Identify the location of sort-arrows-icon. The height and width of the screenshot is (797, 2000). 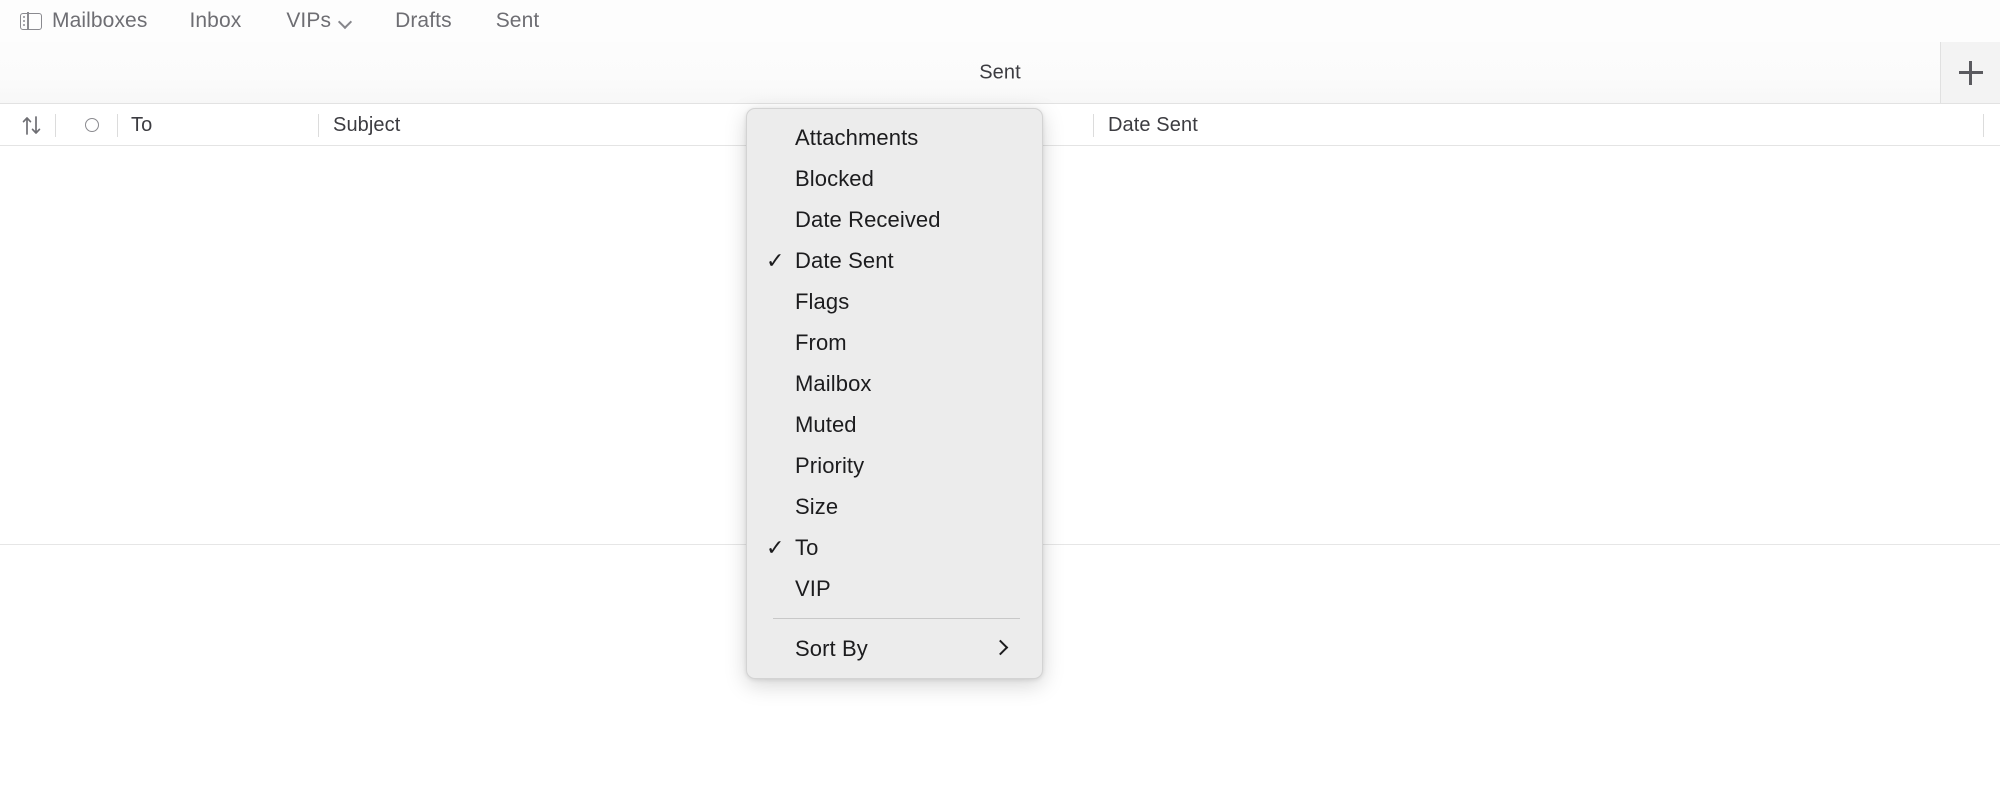
(32, 125).